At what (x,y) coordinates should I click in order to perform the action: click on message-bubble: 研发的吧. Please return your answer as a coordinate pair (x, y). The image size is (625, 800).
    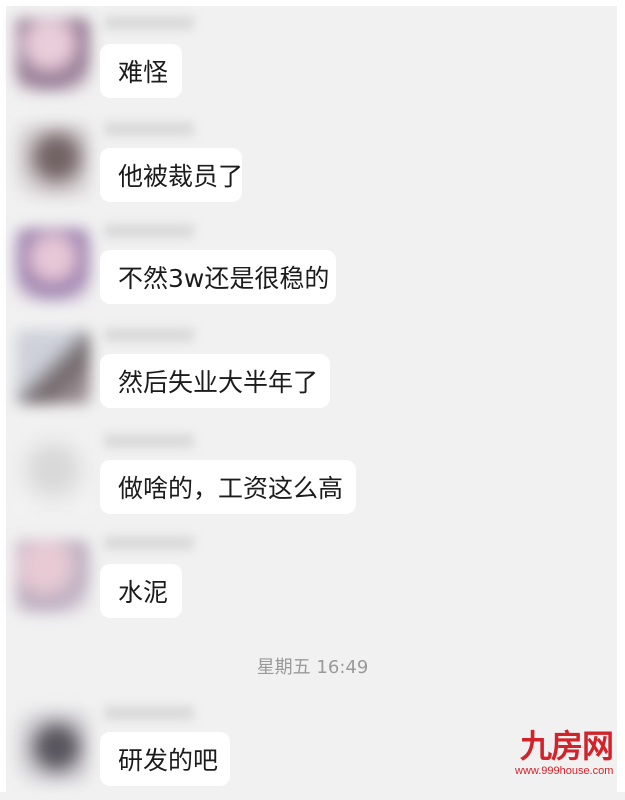
    Looking at the image, I should click on (165, 759).